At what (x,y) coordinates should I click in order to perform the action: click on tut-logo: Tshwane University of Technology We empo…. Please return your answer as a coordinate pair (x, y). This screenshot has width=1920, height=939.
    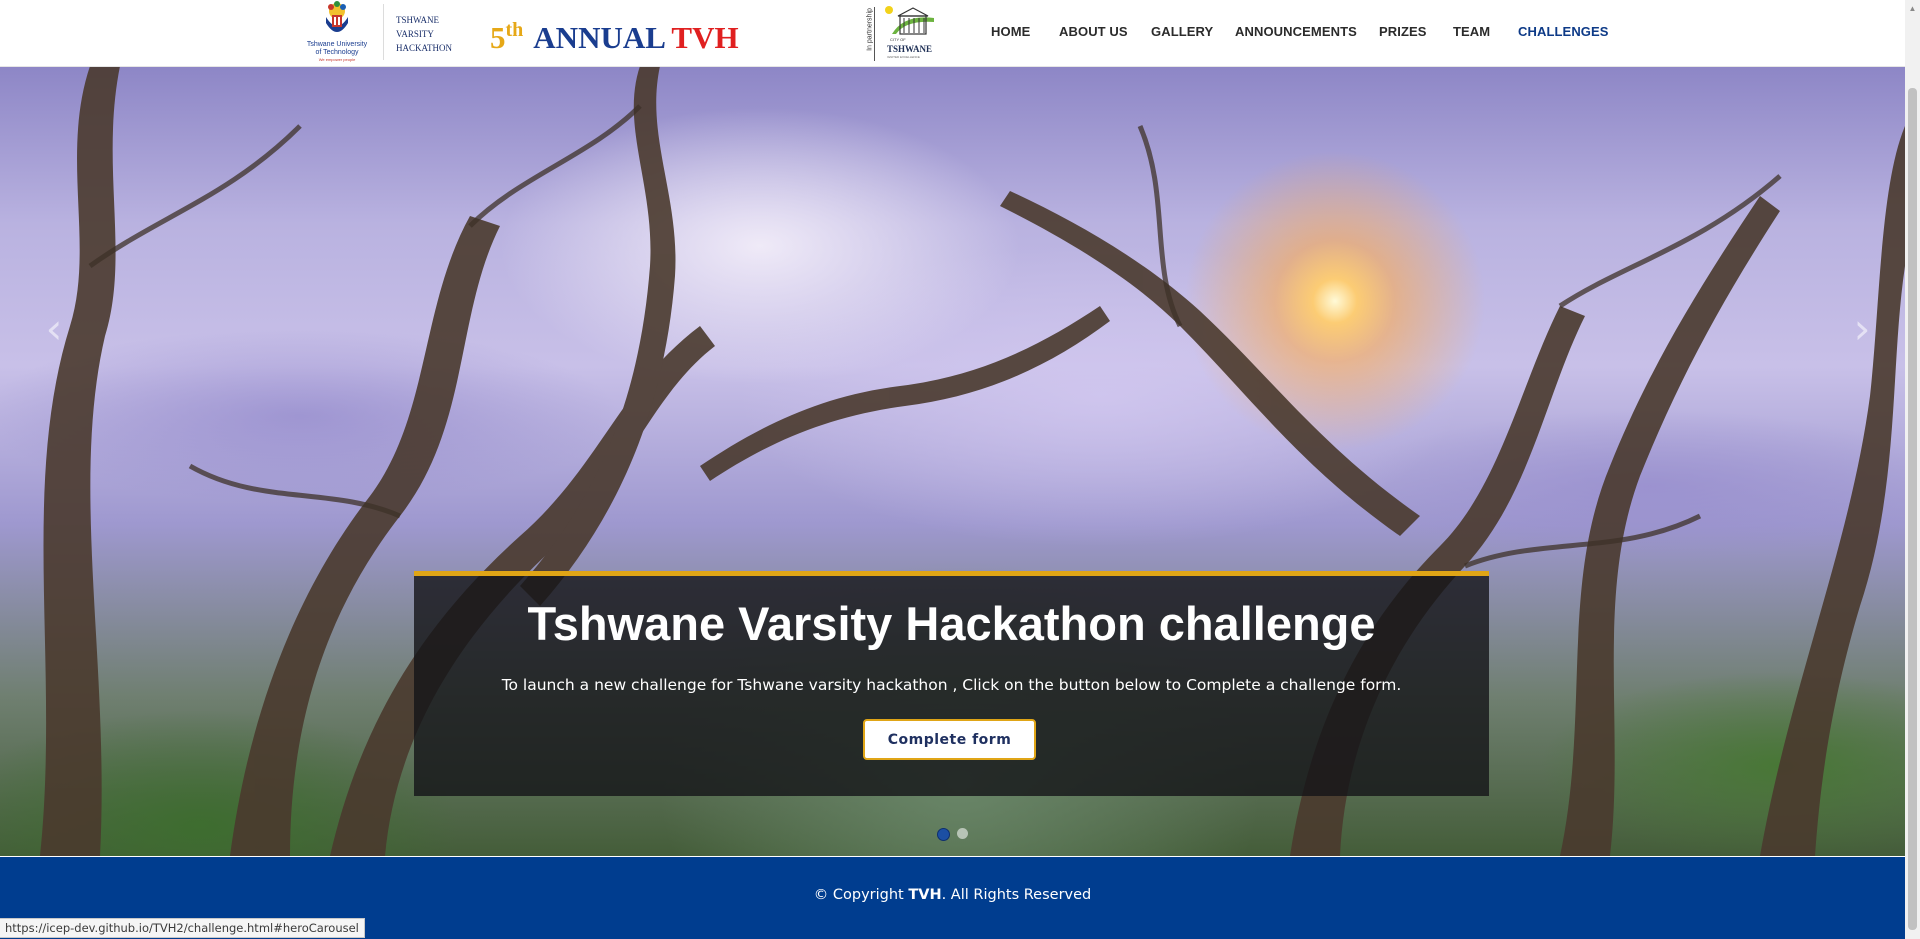
    Looking at the image, I should click on (337, 32).